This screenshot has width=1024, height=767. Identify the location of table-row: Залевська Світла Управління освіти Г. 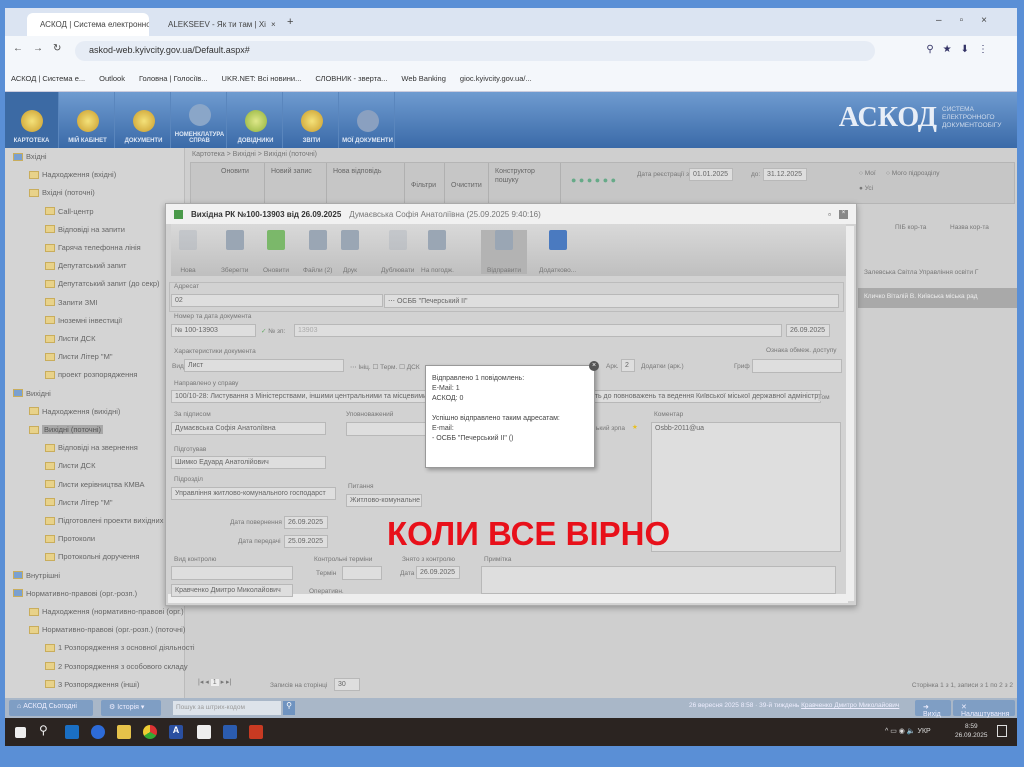
(937, 274).